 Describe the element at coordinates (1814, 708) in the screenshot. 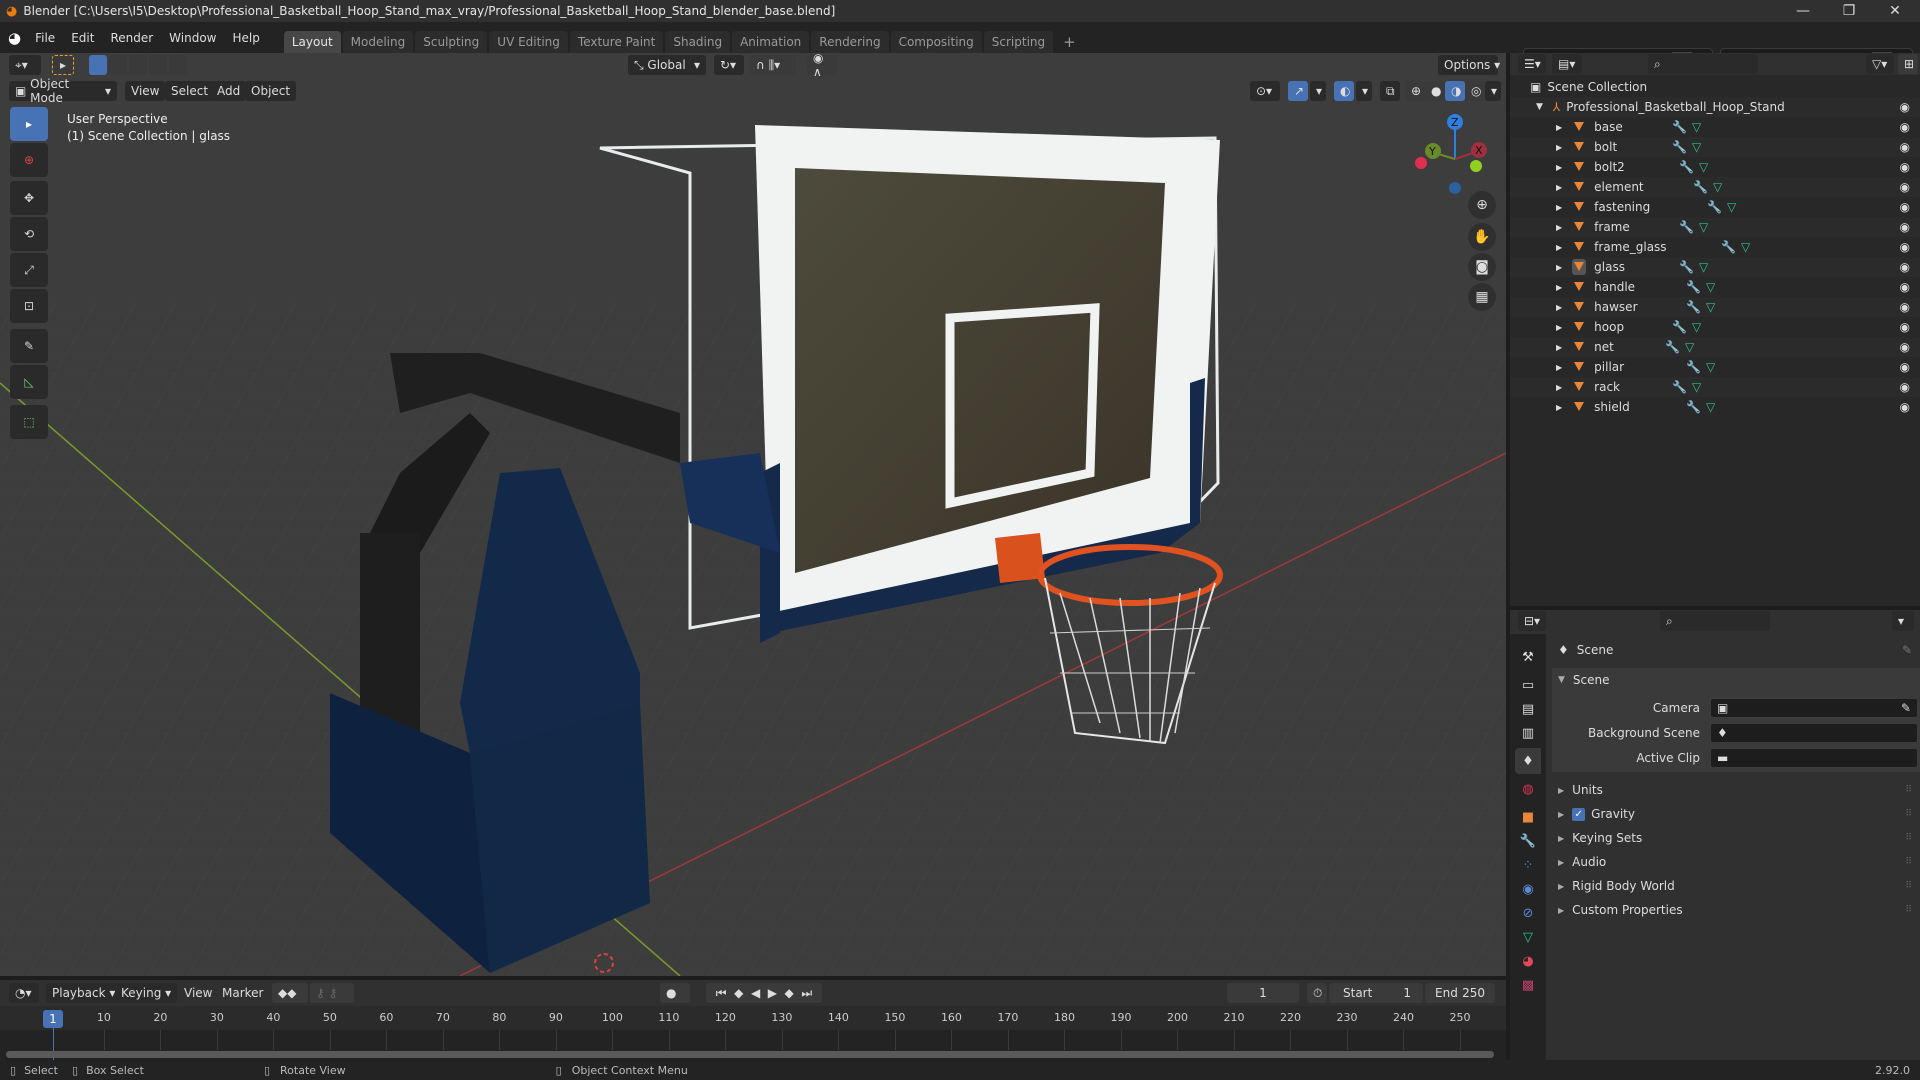

I see `field-input: ▣ ✎` at that location.